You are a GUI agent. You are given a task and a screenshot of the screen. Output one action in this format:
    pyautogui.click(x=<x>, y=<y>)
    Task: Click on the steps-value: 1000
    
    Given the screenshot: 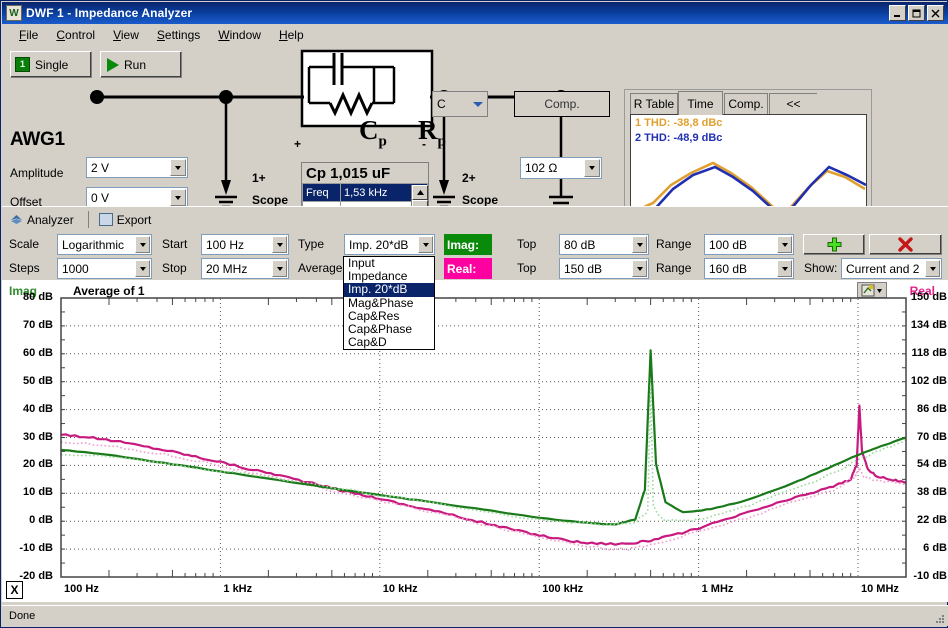 What is the action you would take?
    pyautogui.click(x=75, y=268)
    